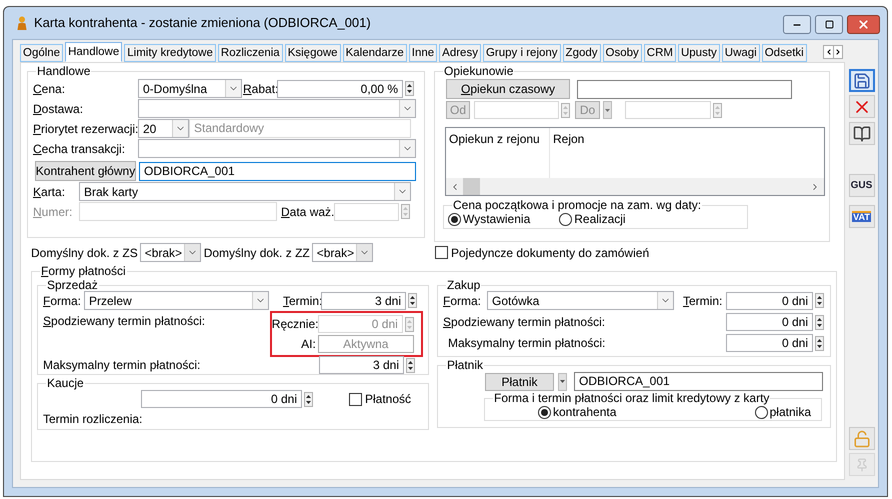 Image resolution: width=892 pixels, height=499 pixels. What do you see at coordinates (65, 383) in the screenshot?
I see `group-title: Kaucje` at bounding box center [65, 383].